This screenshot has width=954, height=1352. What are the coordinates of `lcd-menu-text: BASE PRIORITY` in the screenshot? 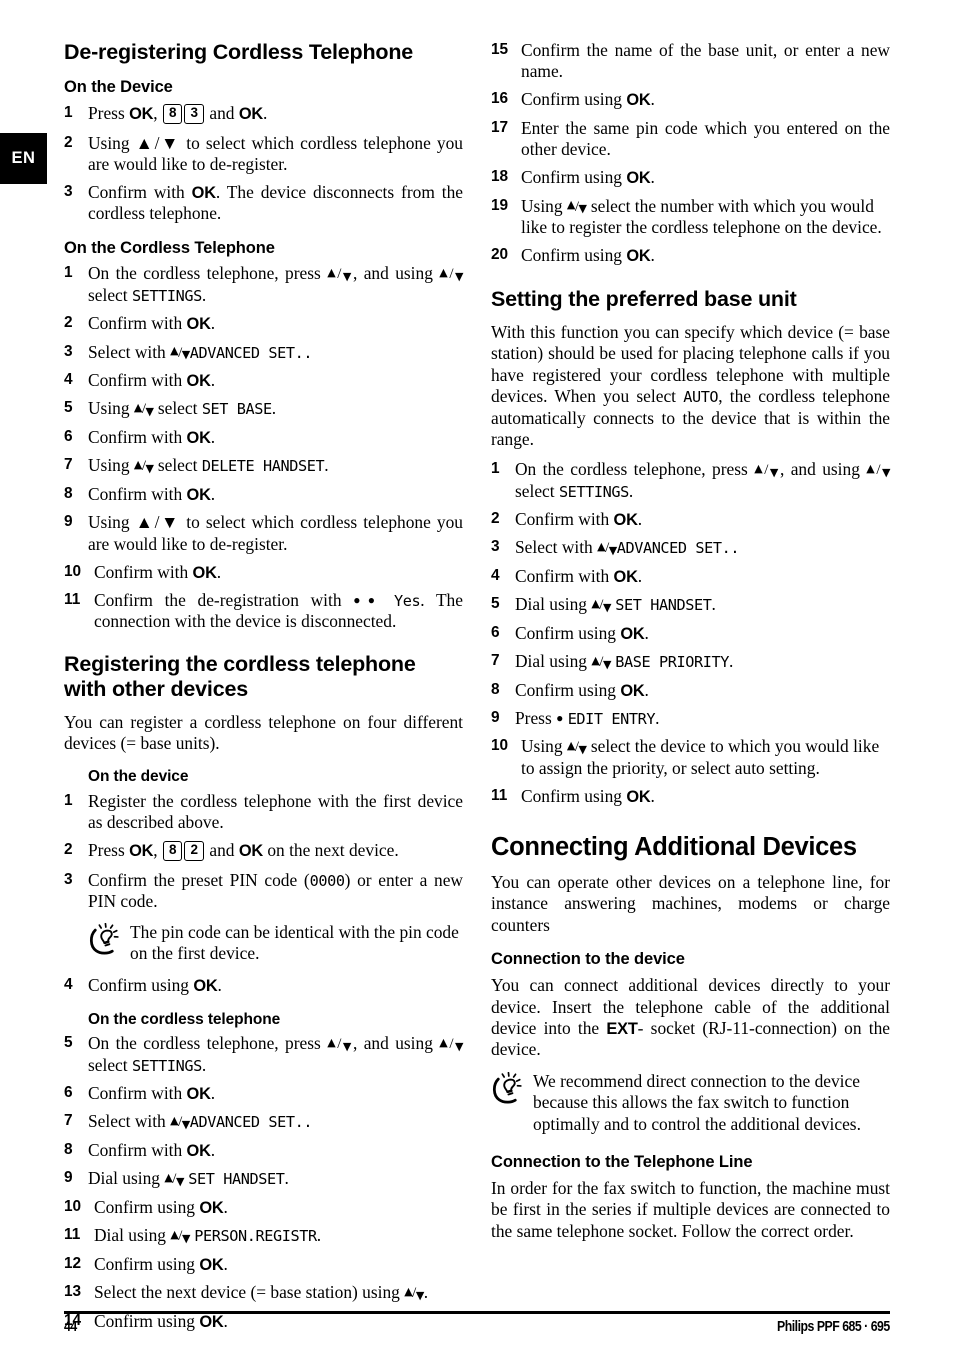 It's located at (672, 662).